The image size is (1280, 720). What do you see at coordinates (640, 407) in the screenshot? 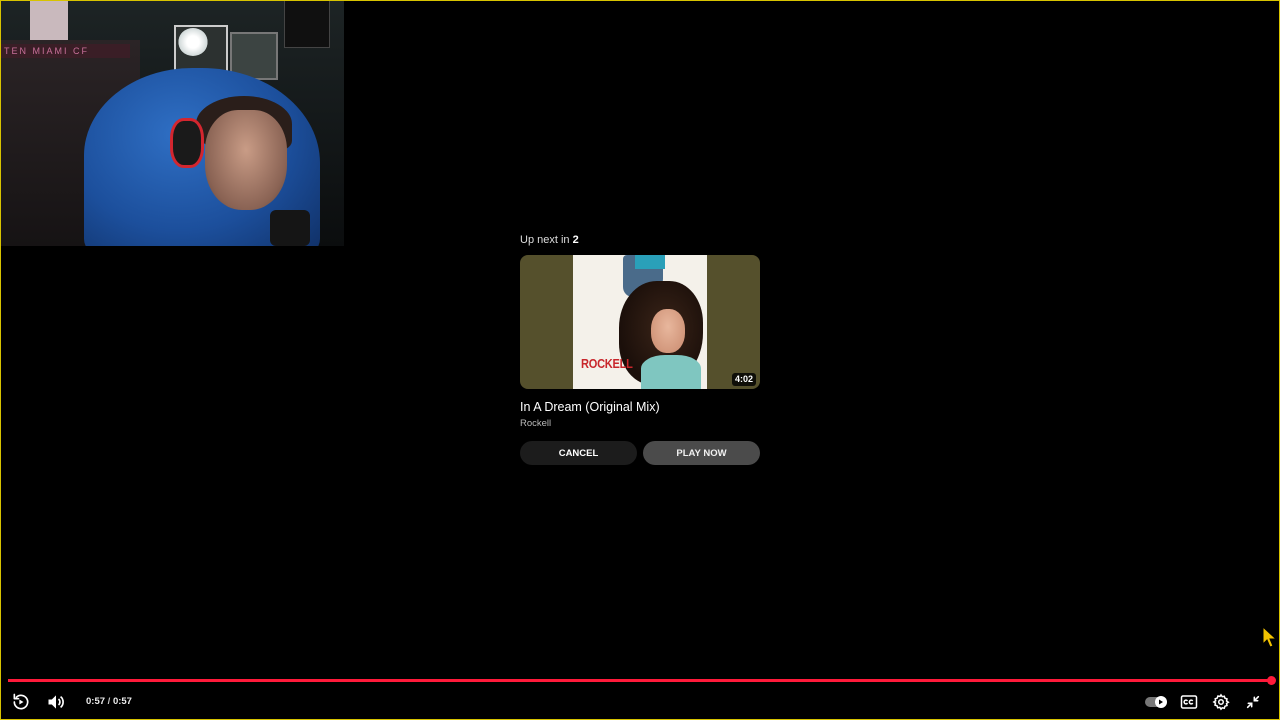
I see `up-next-title: In A Dream (Original Mix)` at bounding box center [640, 407].